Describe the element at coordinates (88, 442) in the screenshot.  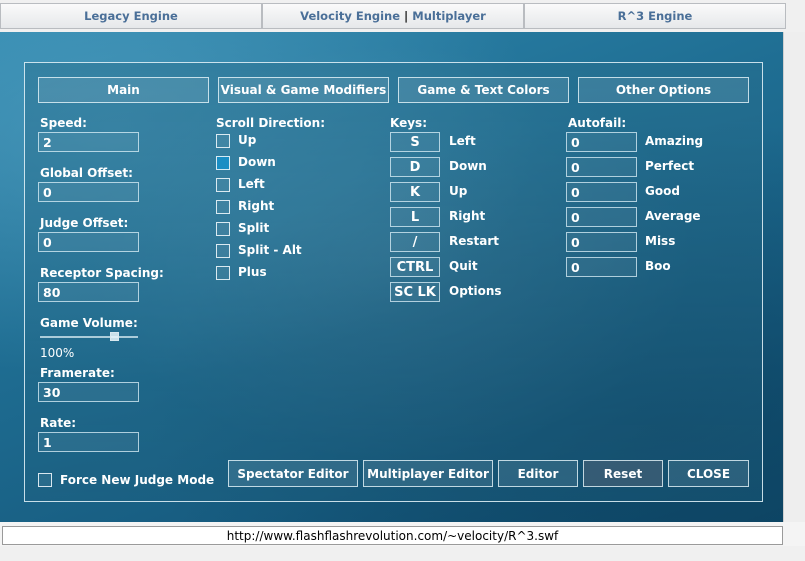
I see `rate-input: 1` at that location.